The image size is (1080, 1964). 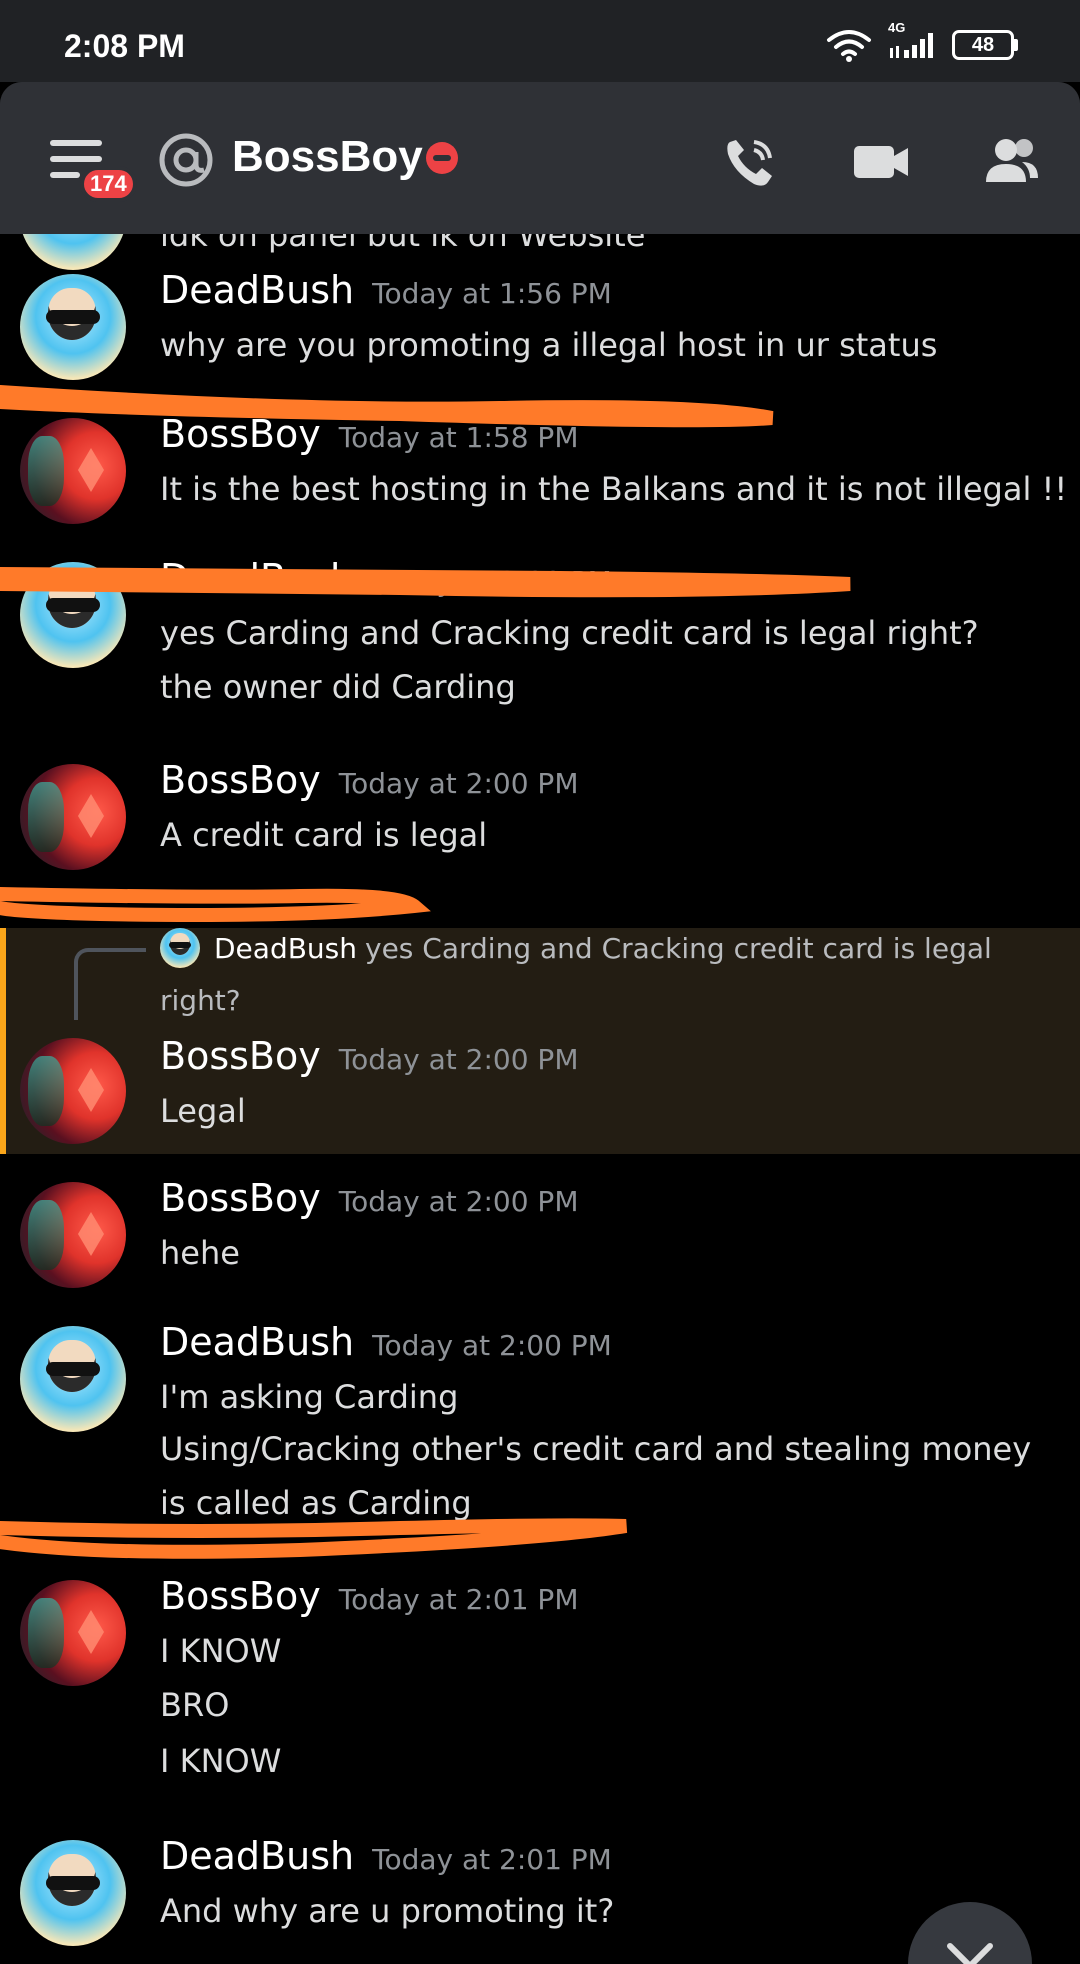 I want to click on reply-connector, so click(x=110, y=984).